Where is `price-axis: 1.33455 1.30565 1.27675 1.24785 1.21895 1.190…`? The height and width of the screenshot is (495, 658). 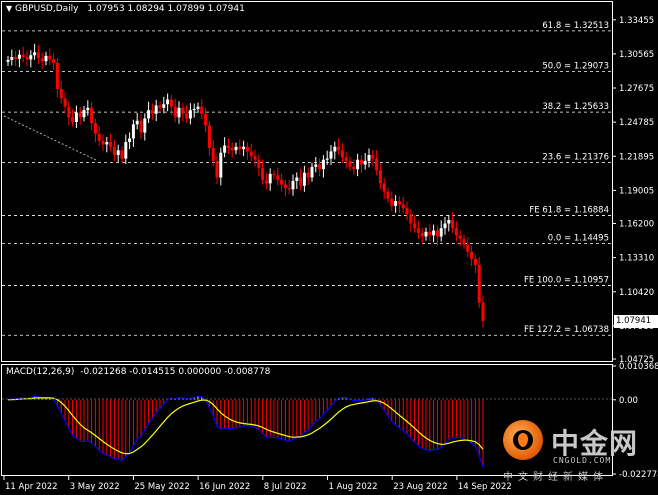
price-axis: 1.33455 1.30565 1.27675 1.24785 1.21895 1.190… is located at coordinates (633, 190).